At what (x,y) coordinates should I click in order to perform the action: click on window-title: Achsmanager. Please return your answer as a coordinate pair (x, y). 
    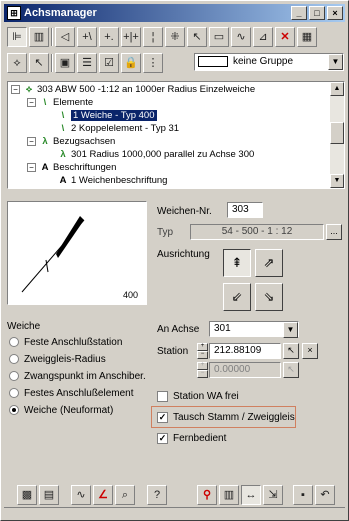
    Looking at the image, I should click on (60, 13).